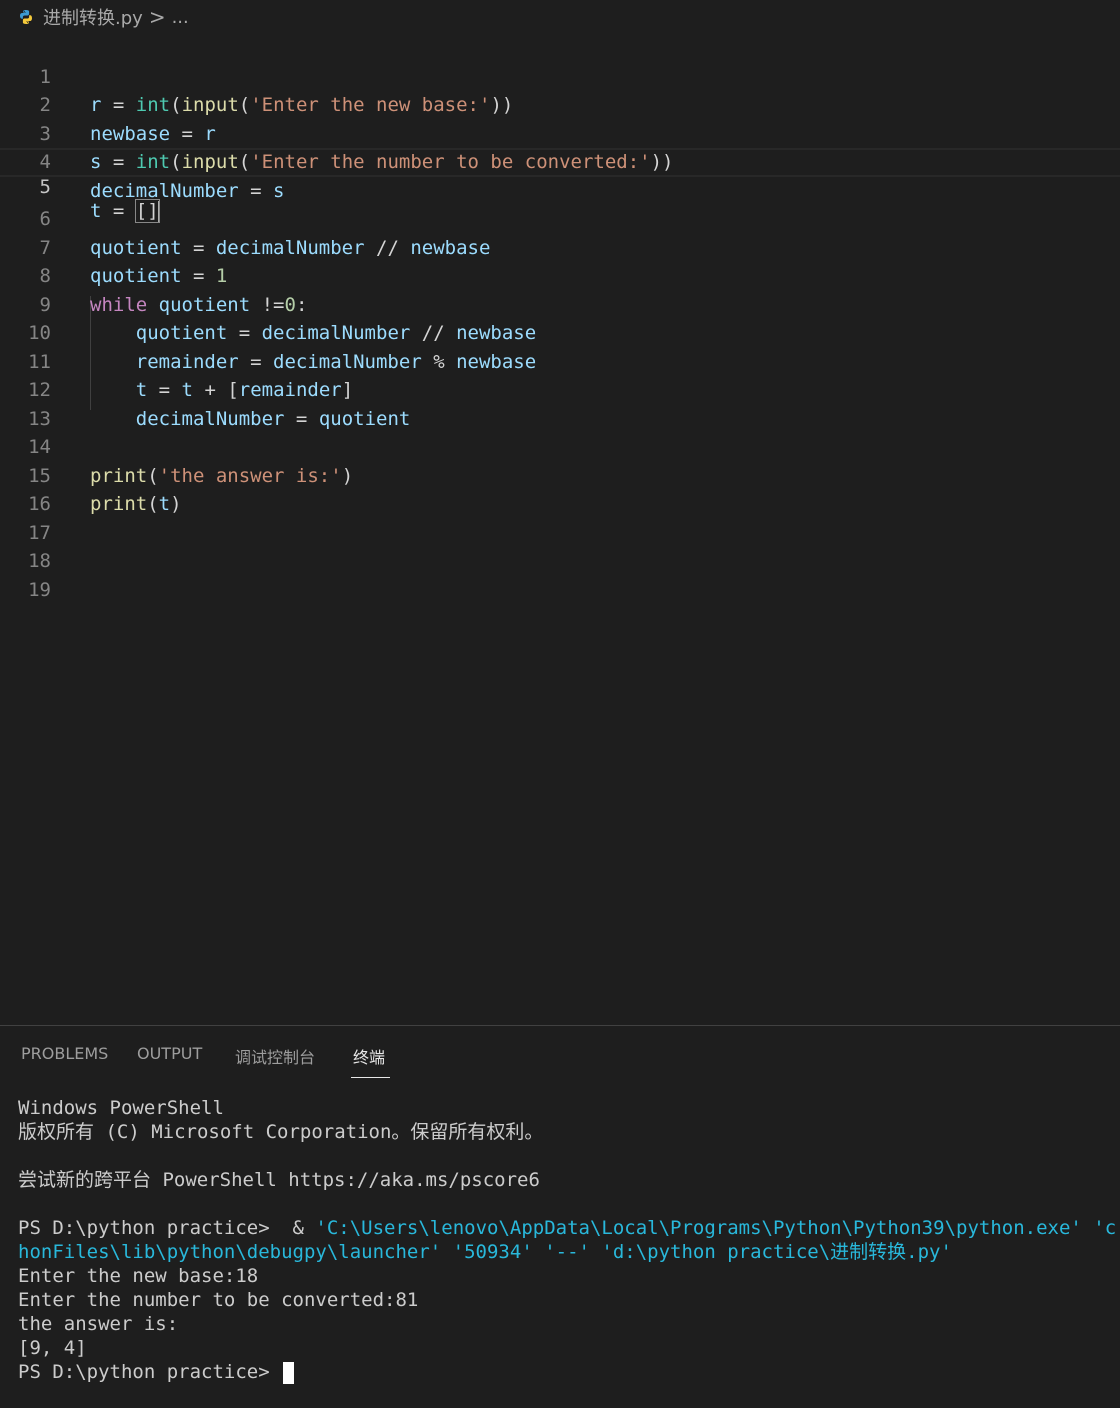 This screenshot has height=1408, width=1120. I want to click on code-line: 10 remainder = decimalNumber % newbase, so click(560, 332).